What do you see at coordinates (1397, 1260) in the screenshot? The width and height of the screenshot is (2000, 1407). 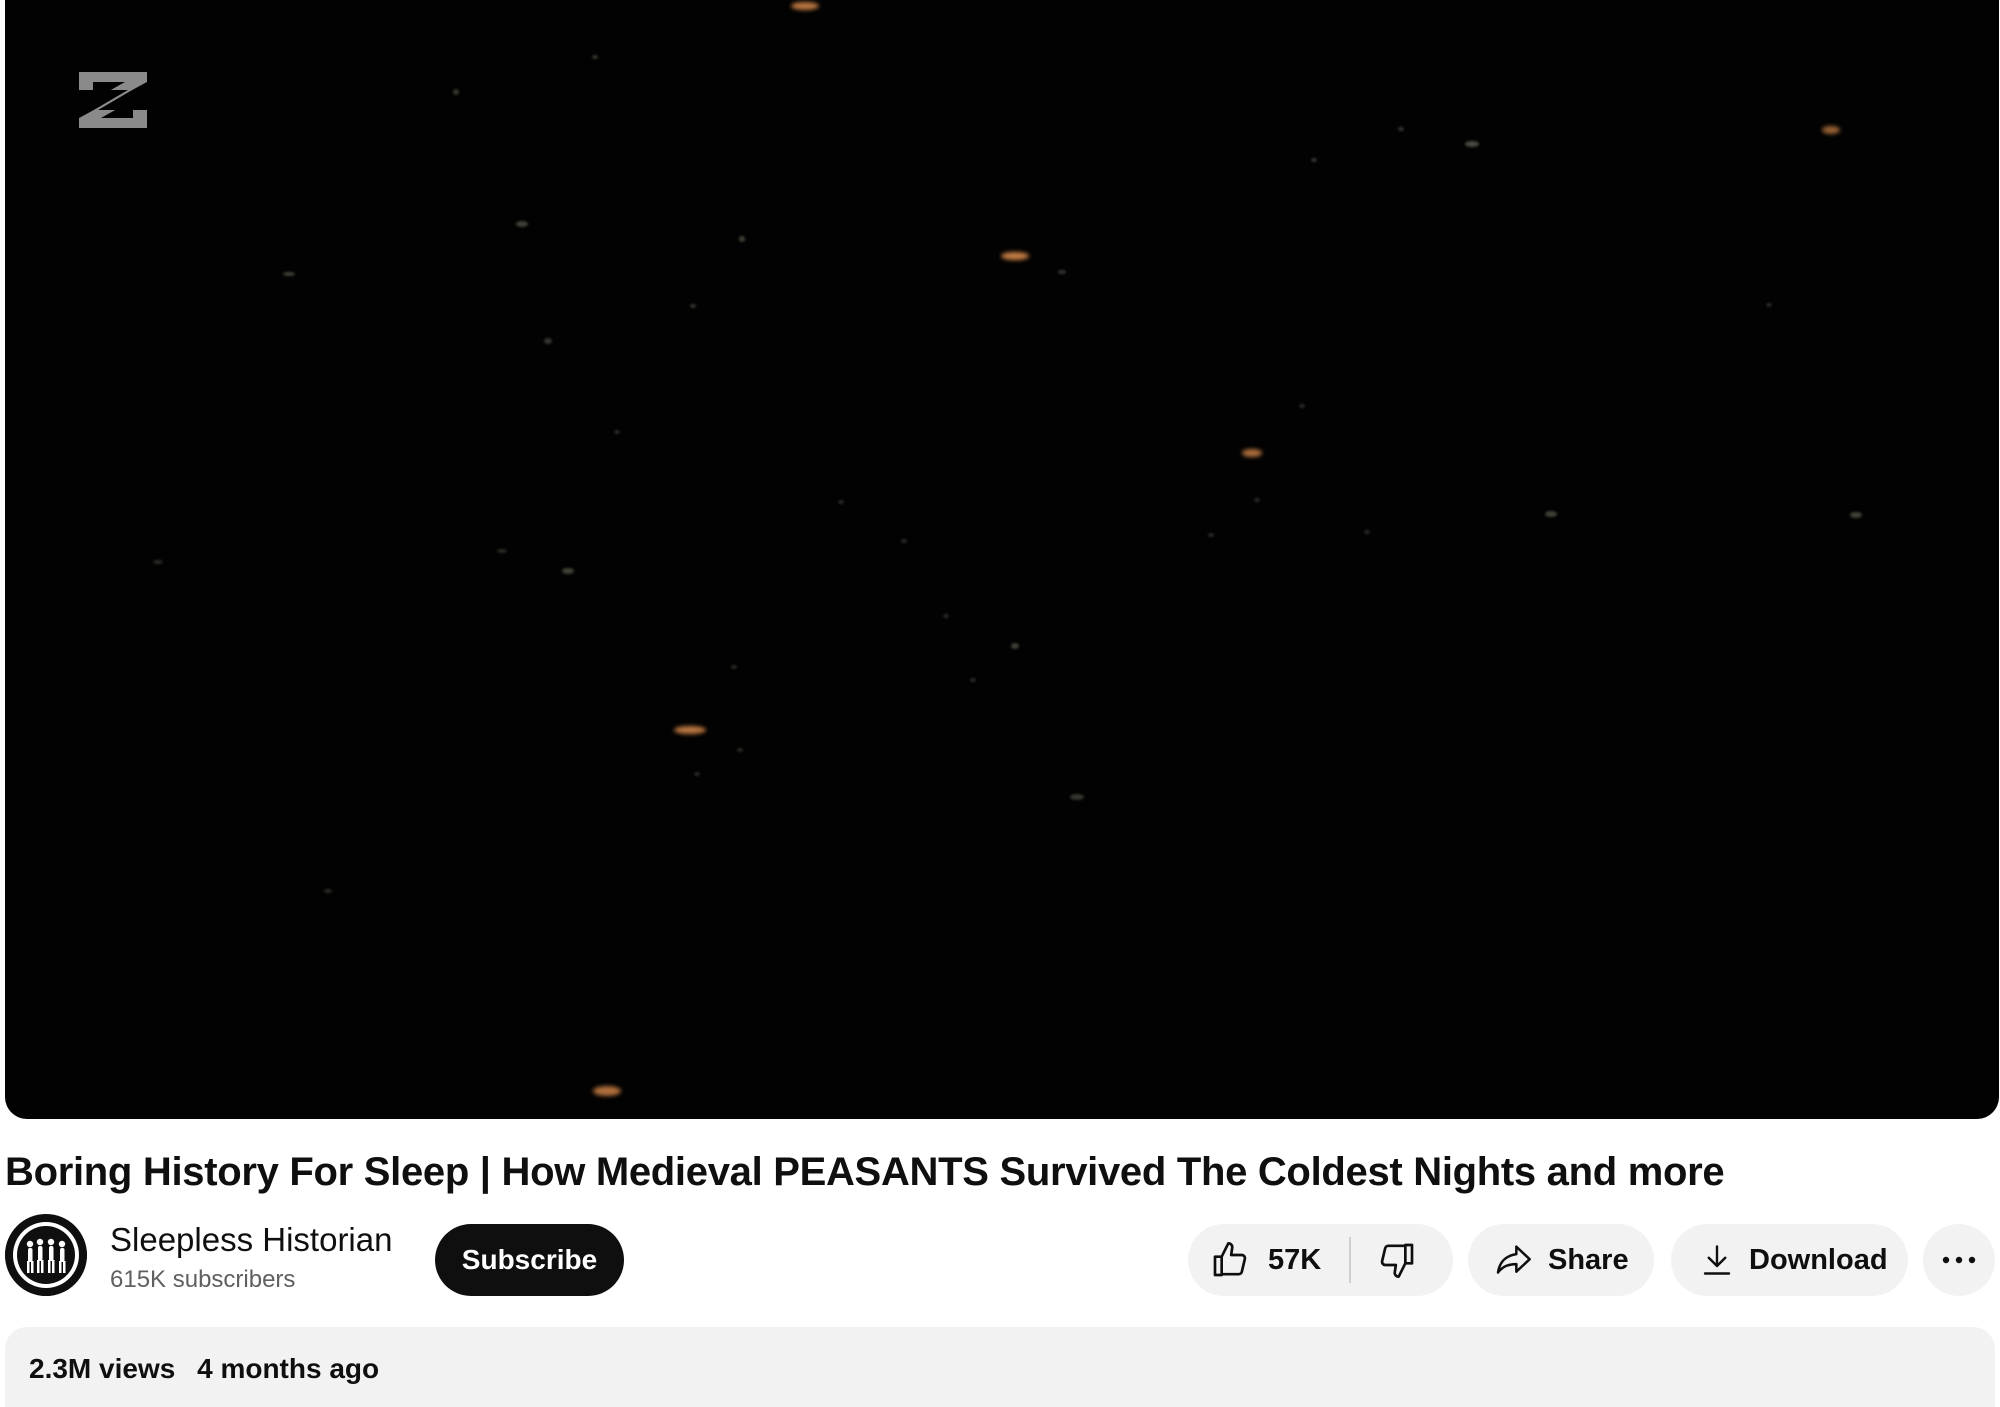 I see `thumbs-down-icon` at bounding box center [1397, 1260].